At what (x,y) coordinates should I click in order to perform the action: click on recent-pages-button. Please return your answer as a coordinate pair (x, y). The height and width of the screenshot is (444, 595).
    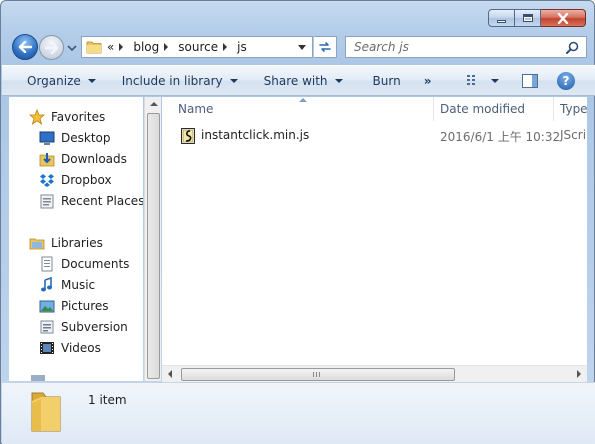
    Looking at the image, I should click on (72, 47).